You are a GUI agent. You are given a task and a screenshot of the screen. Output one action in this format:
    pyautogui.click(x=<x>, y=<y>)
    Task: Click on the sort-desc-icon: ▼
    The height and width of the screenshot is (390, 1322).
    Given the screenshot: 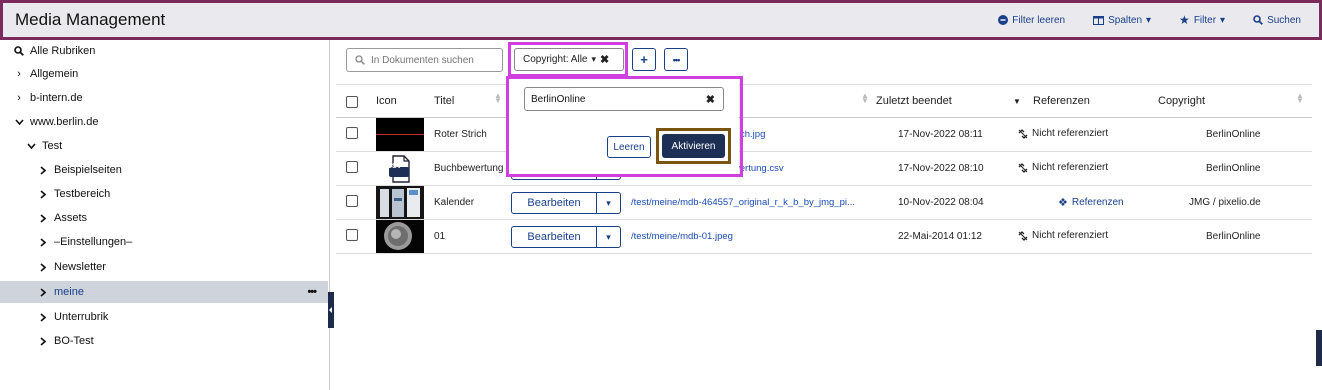 What is the action you would take?
    pyautogui.click(x=1017, y=101)
    